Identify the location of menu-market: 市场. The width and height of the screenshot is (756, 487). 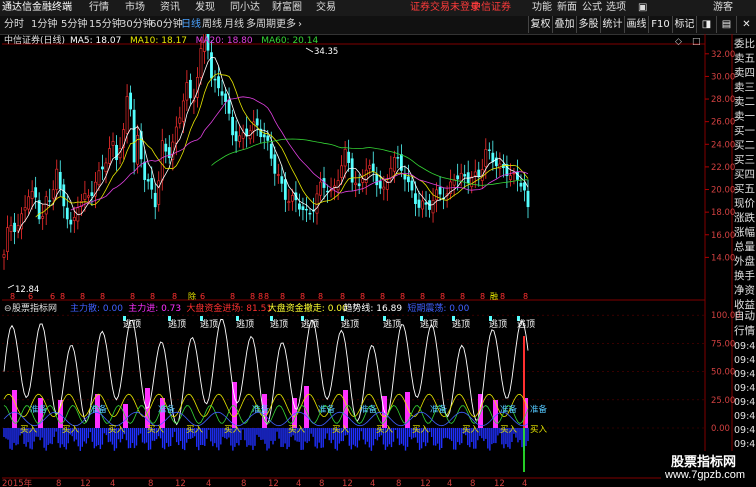
(135, 8).